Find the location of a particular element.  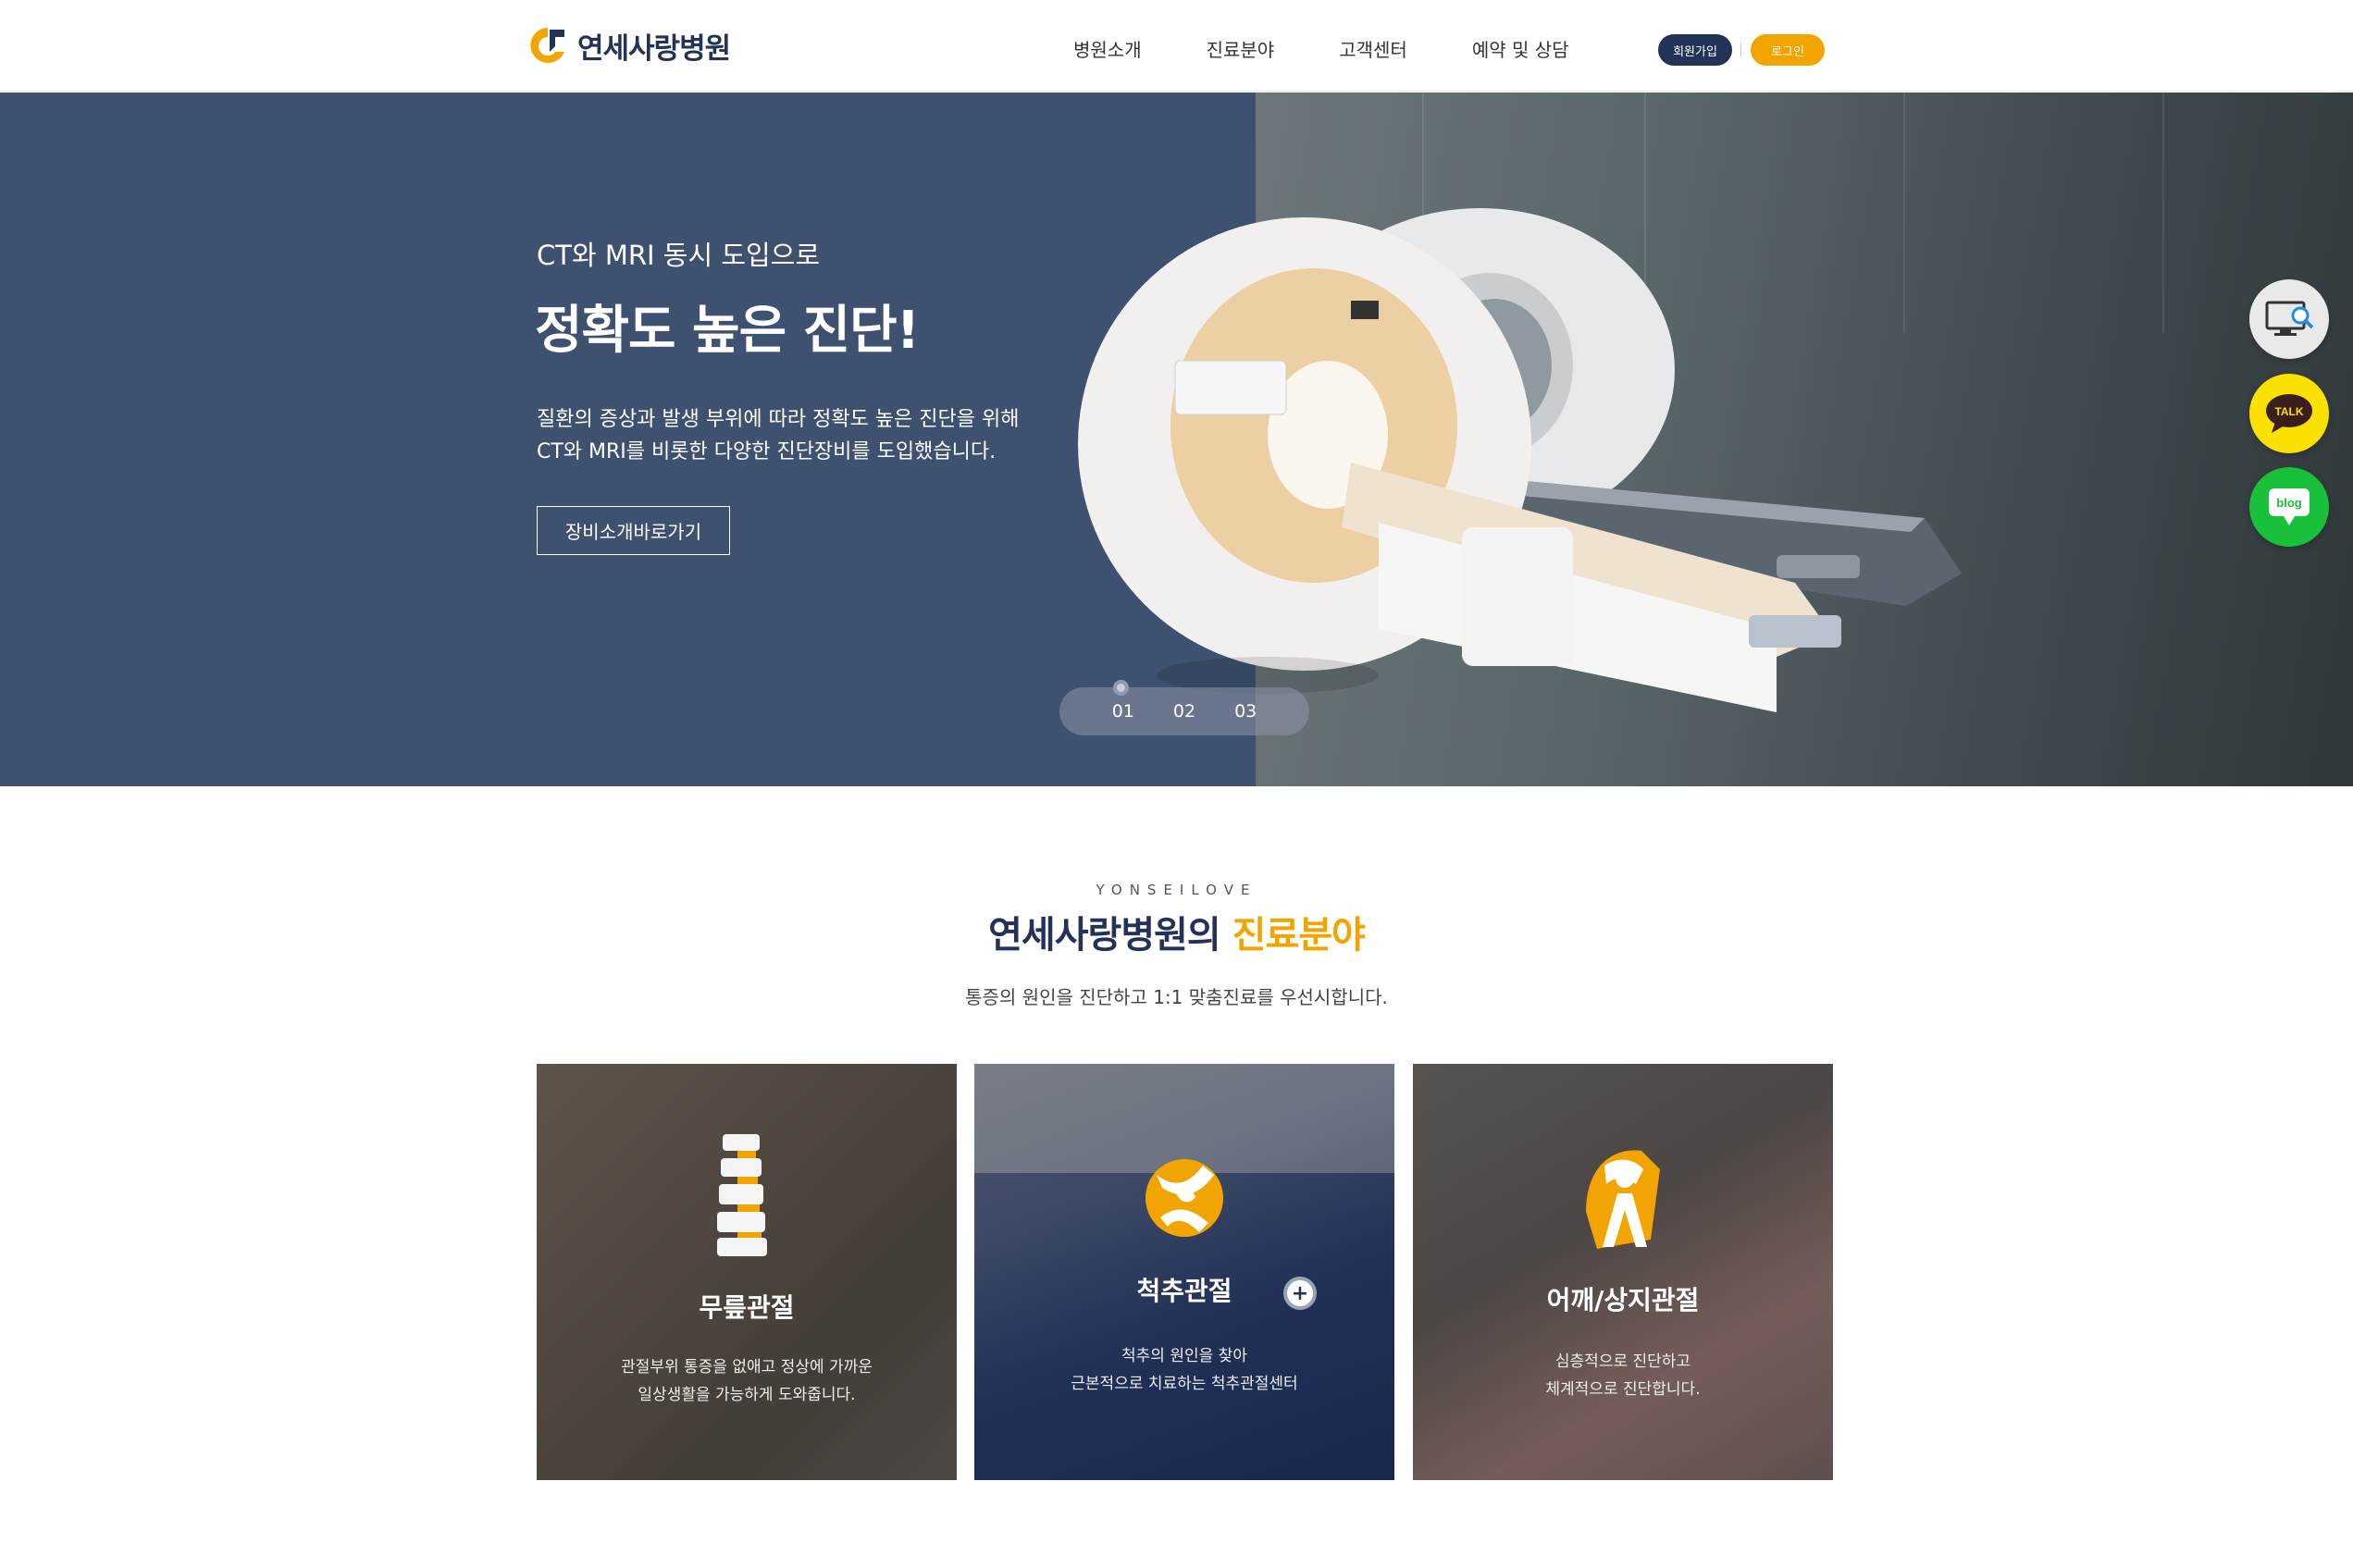

card-shoulder: 어깨/상지관절 심층적으로 진단하고 체계적으로 진단합니다. is located at coordinates (1623, 1272).